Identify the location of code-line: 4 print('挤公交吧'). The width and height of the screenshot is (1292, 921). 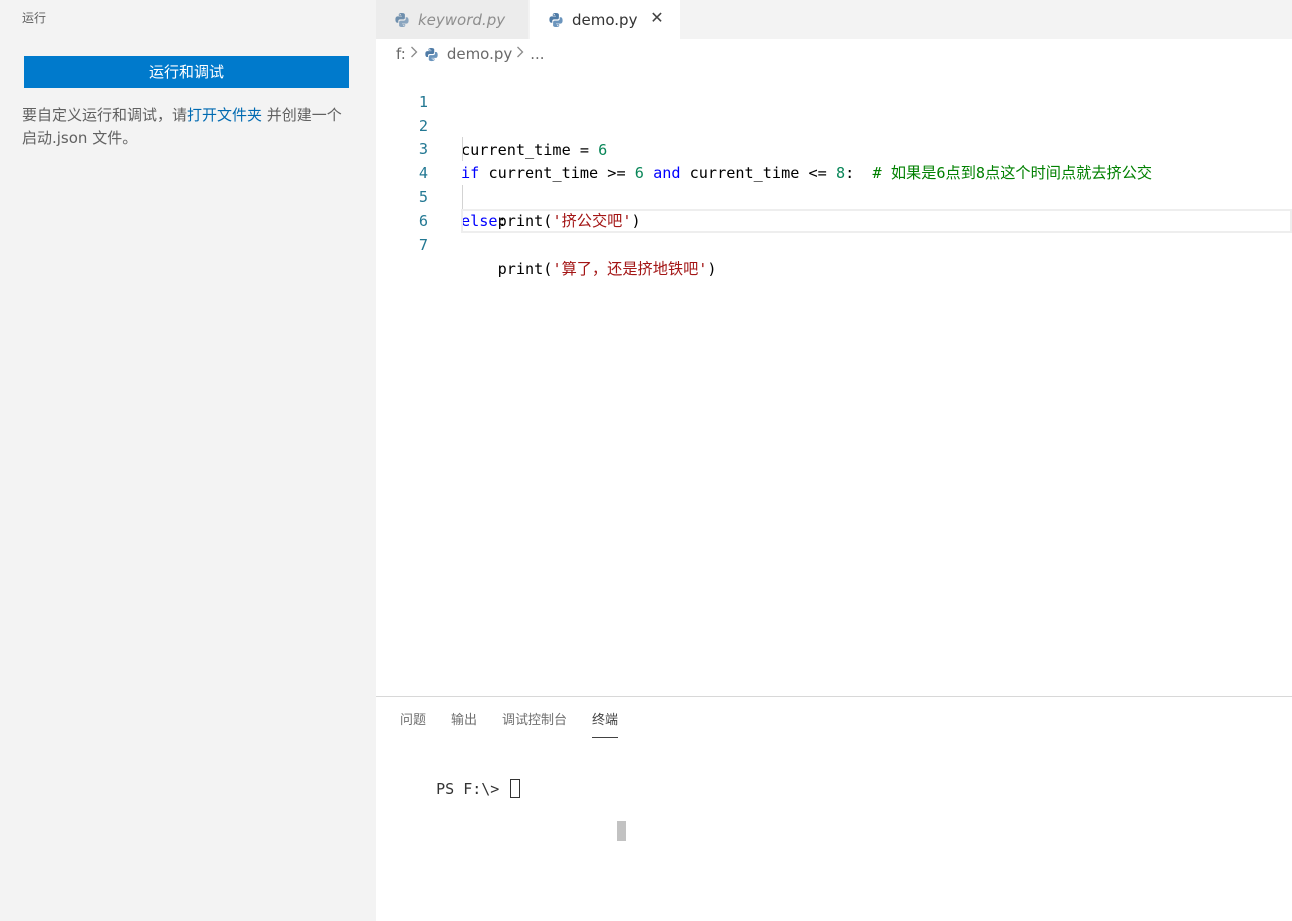
(834, 183).